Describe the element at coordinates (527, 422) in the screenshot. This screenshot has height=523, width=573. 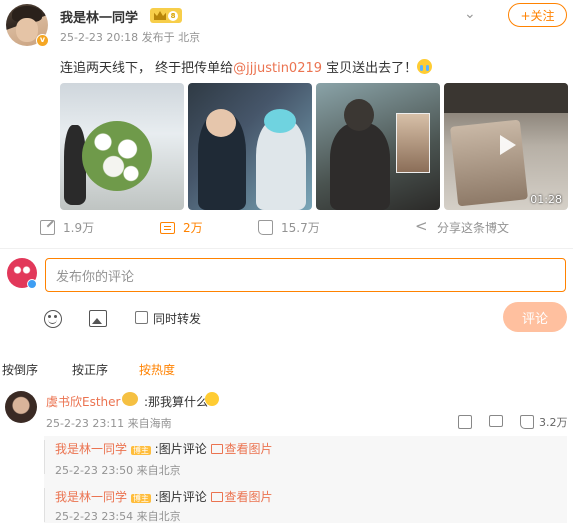
I see `comment-like-icon` at that location.